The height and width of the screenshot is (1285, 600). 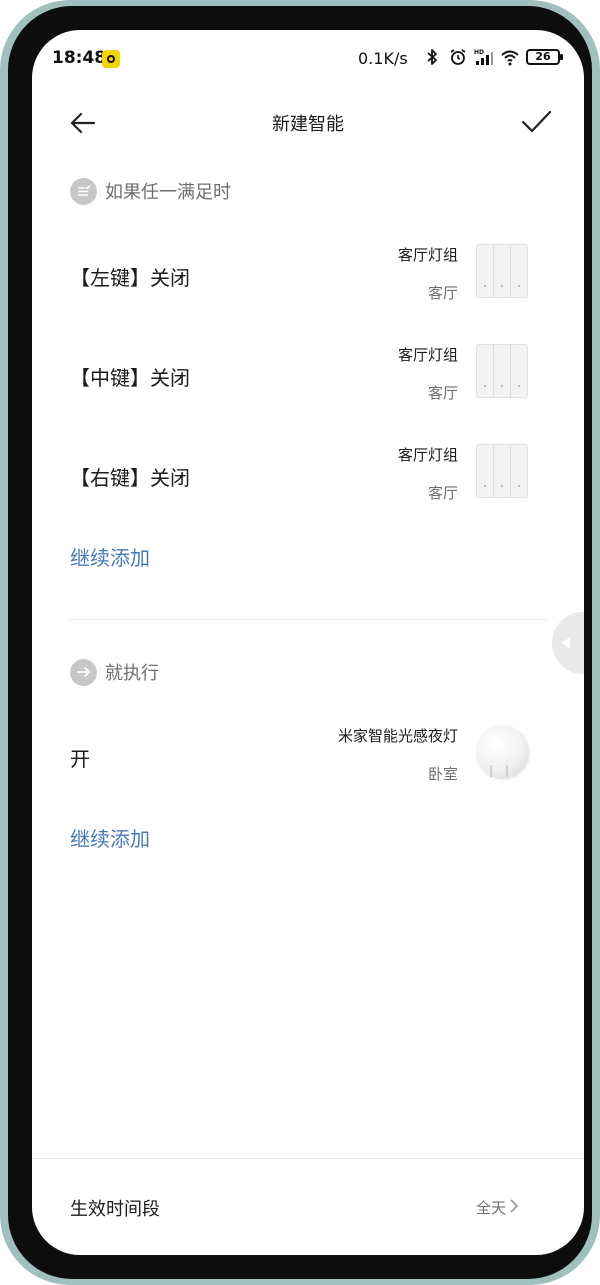 What do you see at coordinates (483, 57) in the screenshot?
I see `hd-signal-icon: HD` at bounding box center [483, 57].